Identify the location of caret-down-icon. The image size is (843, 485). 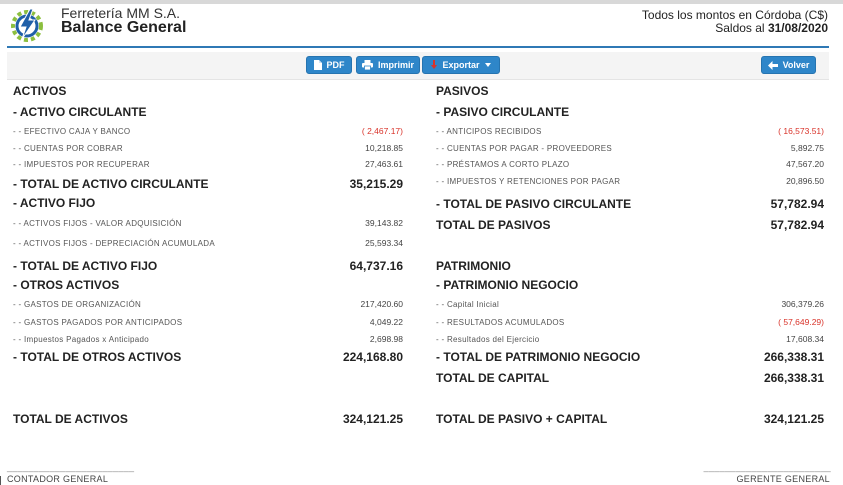
(487, 65).